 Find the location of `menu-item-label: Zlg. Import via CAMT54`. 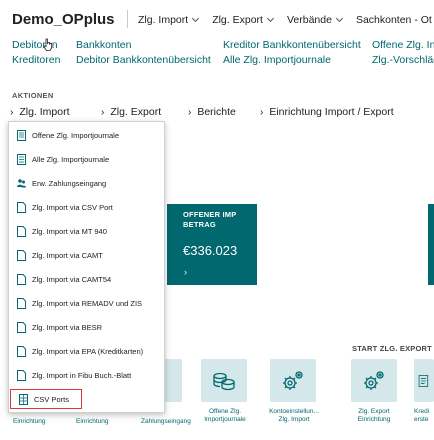

menu-item-label: Zlg. Import via CAMT54 is located at coordinates (72, 279).